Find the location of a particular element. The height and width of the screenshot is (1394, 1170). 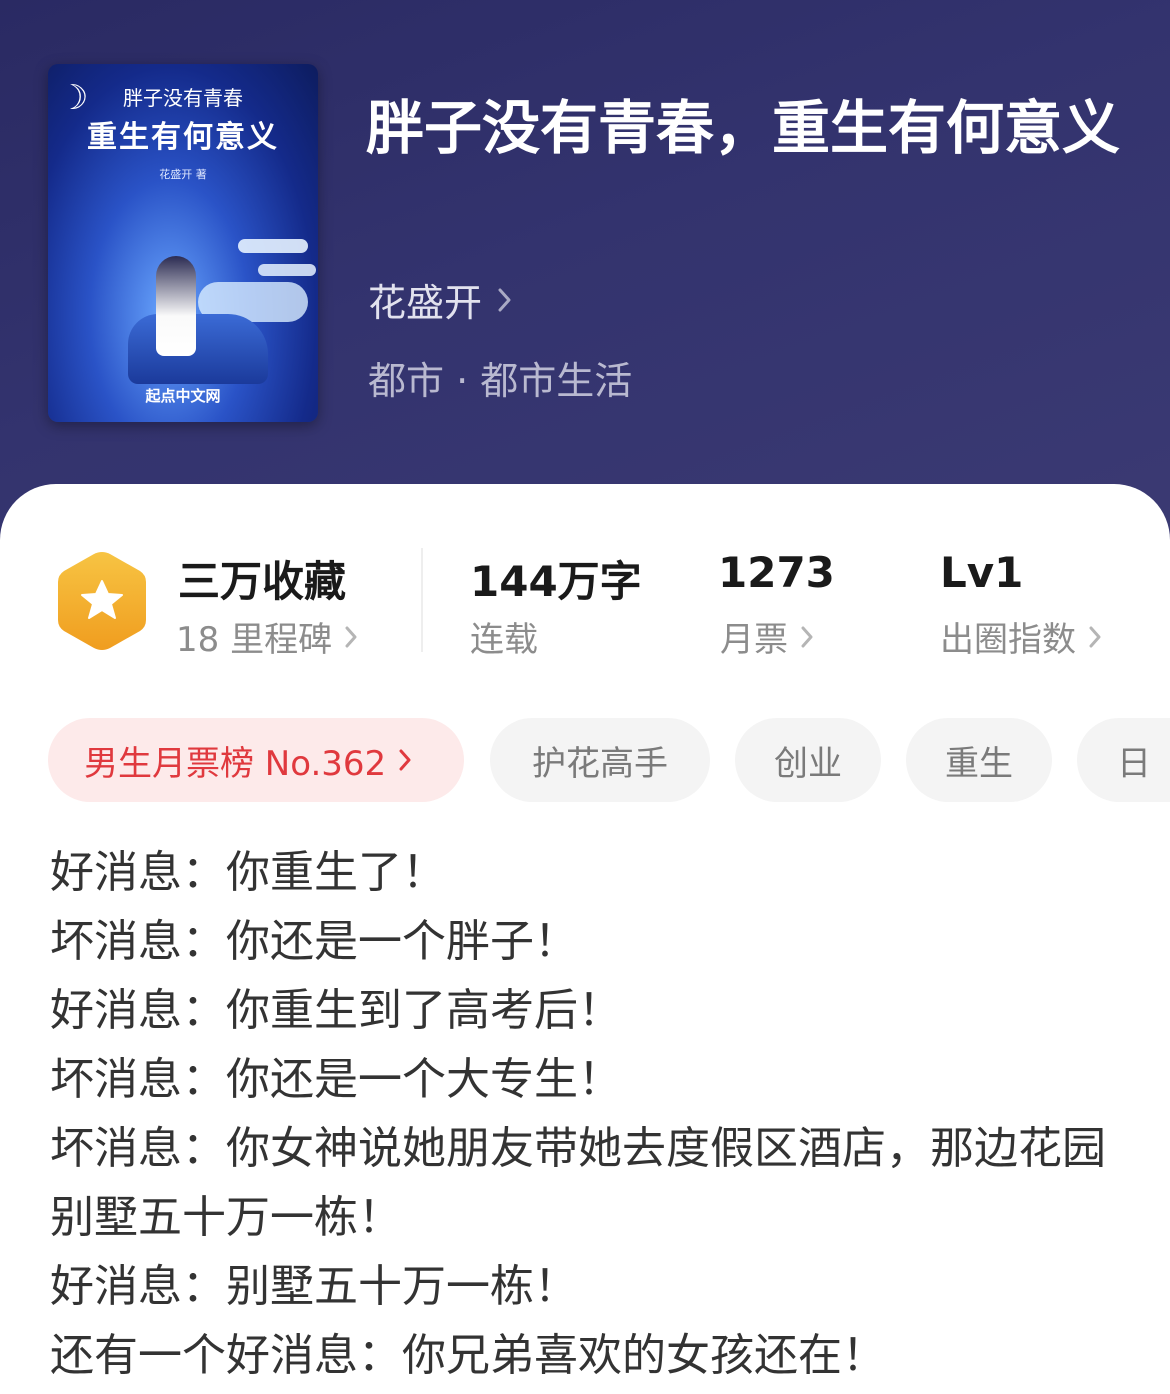

serial-status-label: 连载 is located at coordinates (504, 640).